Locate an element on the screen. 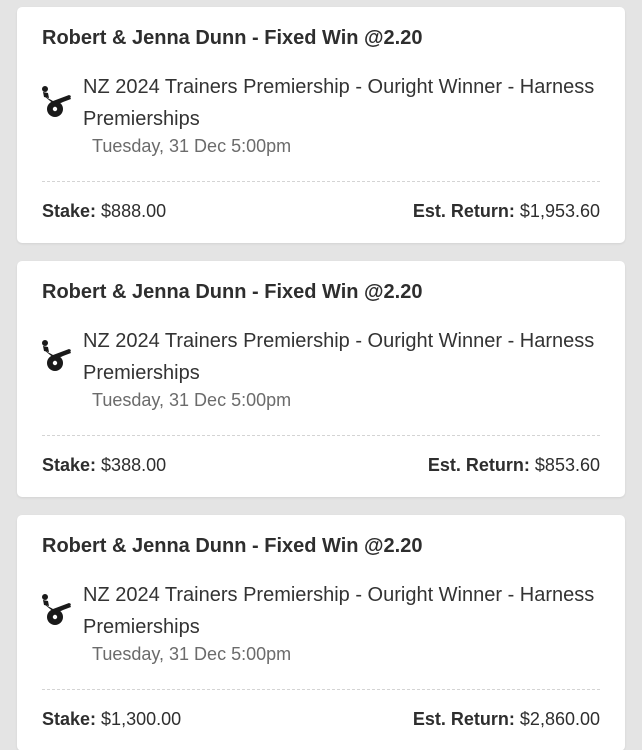  stake: Stake: $888.00 is located at coordinates (104, 211).